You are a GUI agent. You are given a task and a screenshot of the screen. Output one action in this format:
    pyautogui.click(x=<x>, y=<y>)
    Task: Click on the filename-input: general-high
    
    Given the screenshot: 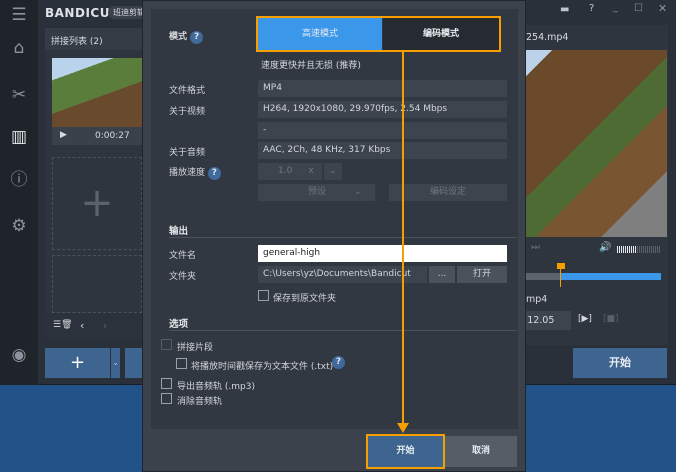 What is the action you would take?
    pyautogui.click(x=382, y=253)
    